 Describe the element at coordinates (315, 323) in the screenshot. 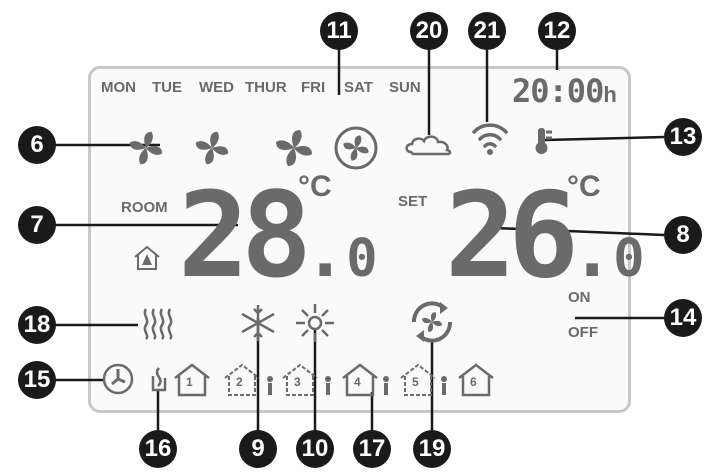

I see `sun-icon` at that location.